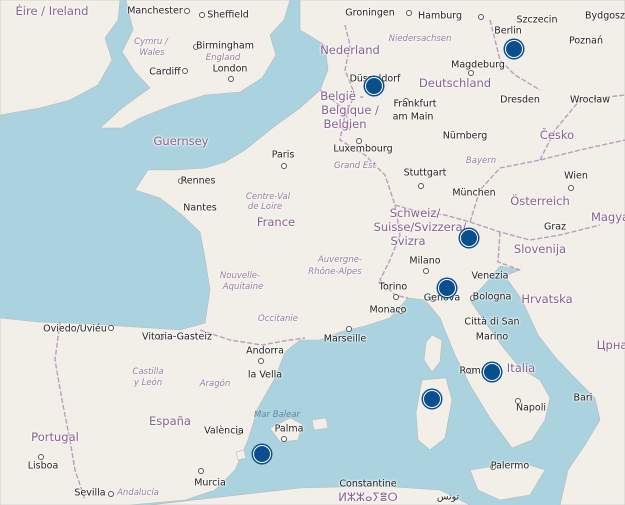 The image size is (625, 505). I want to click on map-marker-roma, so click(492, 372).